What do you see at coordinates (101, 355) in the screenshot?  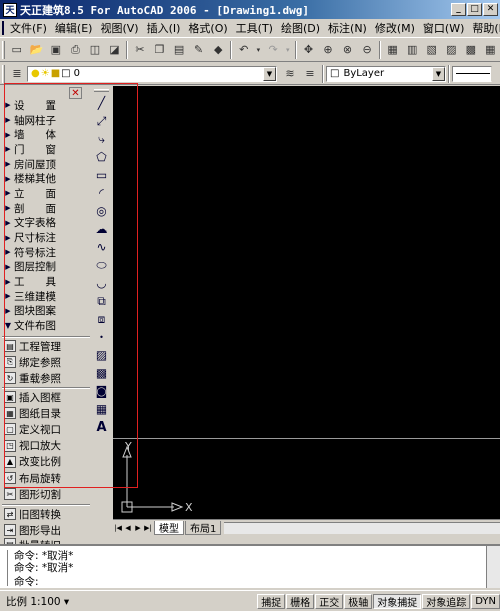 I see `hatch-icon: ▨` at bounding box center [101, 355].